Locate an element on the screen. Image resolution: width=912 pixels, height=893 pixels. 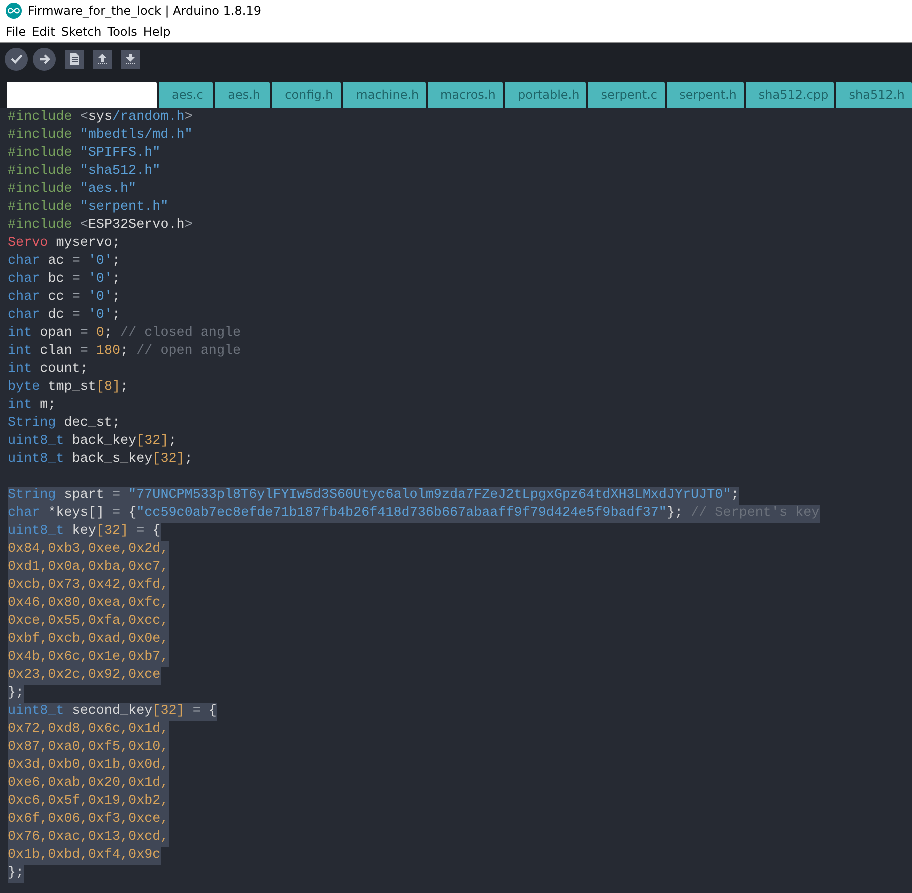
file-tab: portable.h is located at coordinates (545, 95).